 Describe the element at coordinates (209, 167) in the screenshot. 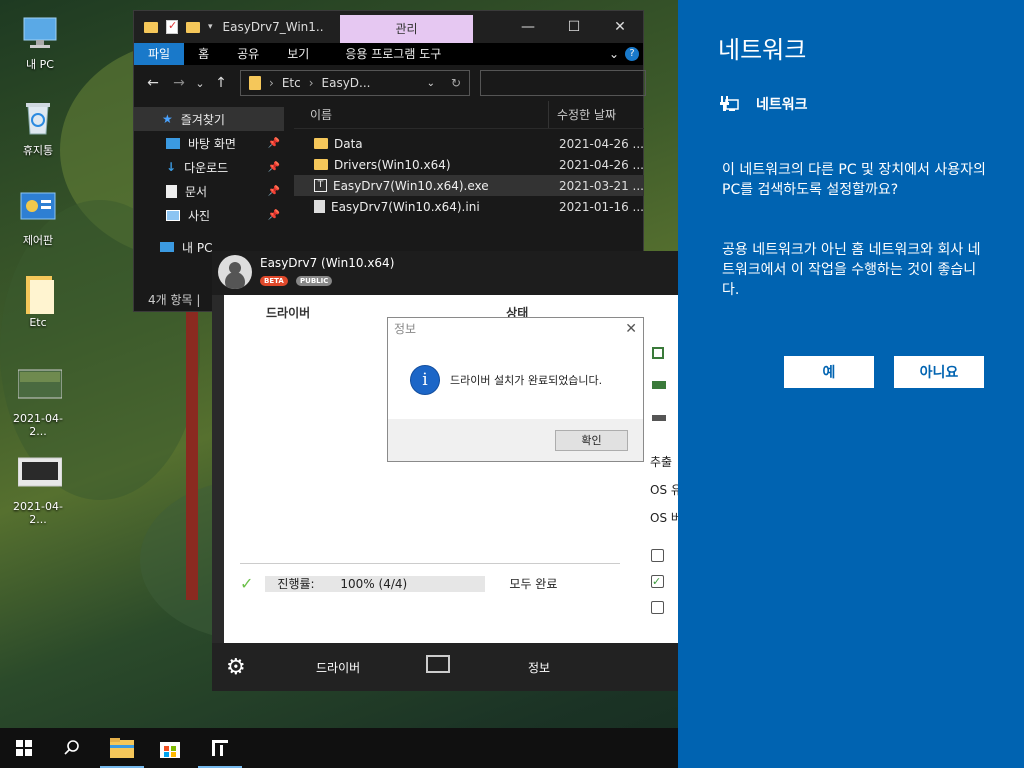

I see `sidebar-item-downloads: ↓ 다운로드 📌` at that location.